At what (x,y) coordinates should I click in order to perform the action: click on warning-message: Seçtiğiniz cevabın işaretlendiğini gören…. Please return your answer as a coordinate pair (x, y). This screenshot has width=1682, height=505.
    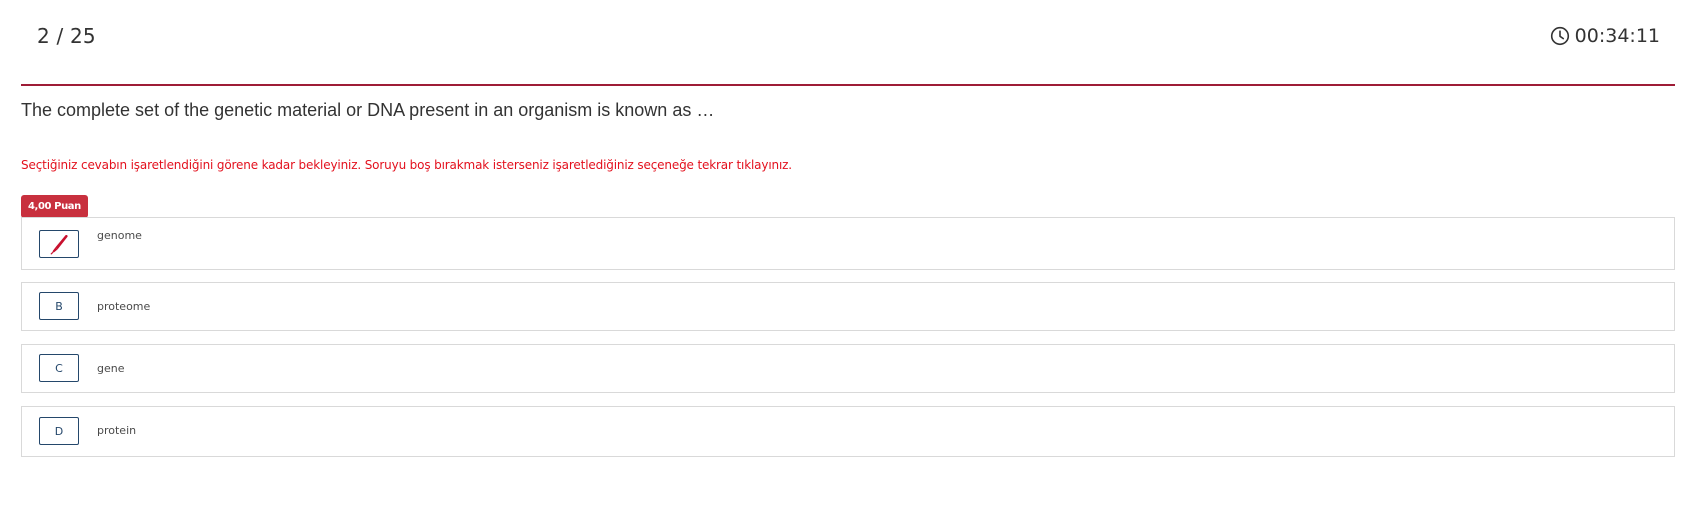
    Looking at the image, I should click on (406, 165).